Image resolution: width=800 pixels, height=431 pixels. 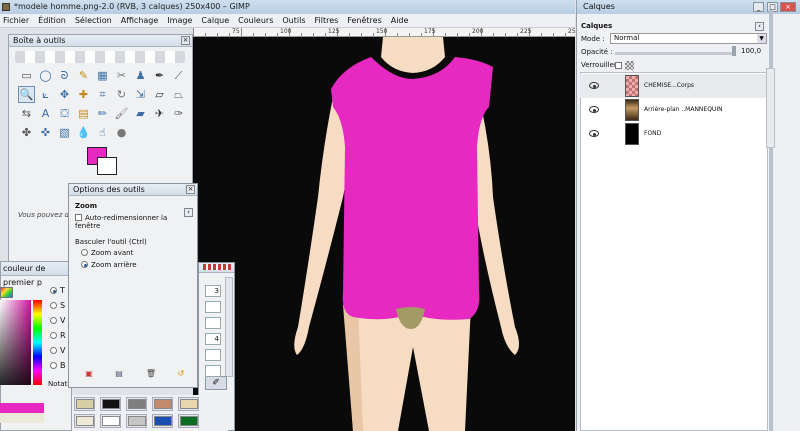 What do you see at coordinates (181, 374) in the screenshot?
I see `reset-options-icon: ↺` at bounding box center [181, 374].